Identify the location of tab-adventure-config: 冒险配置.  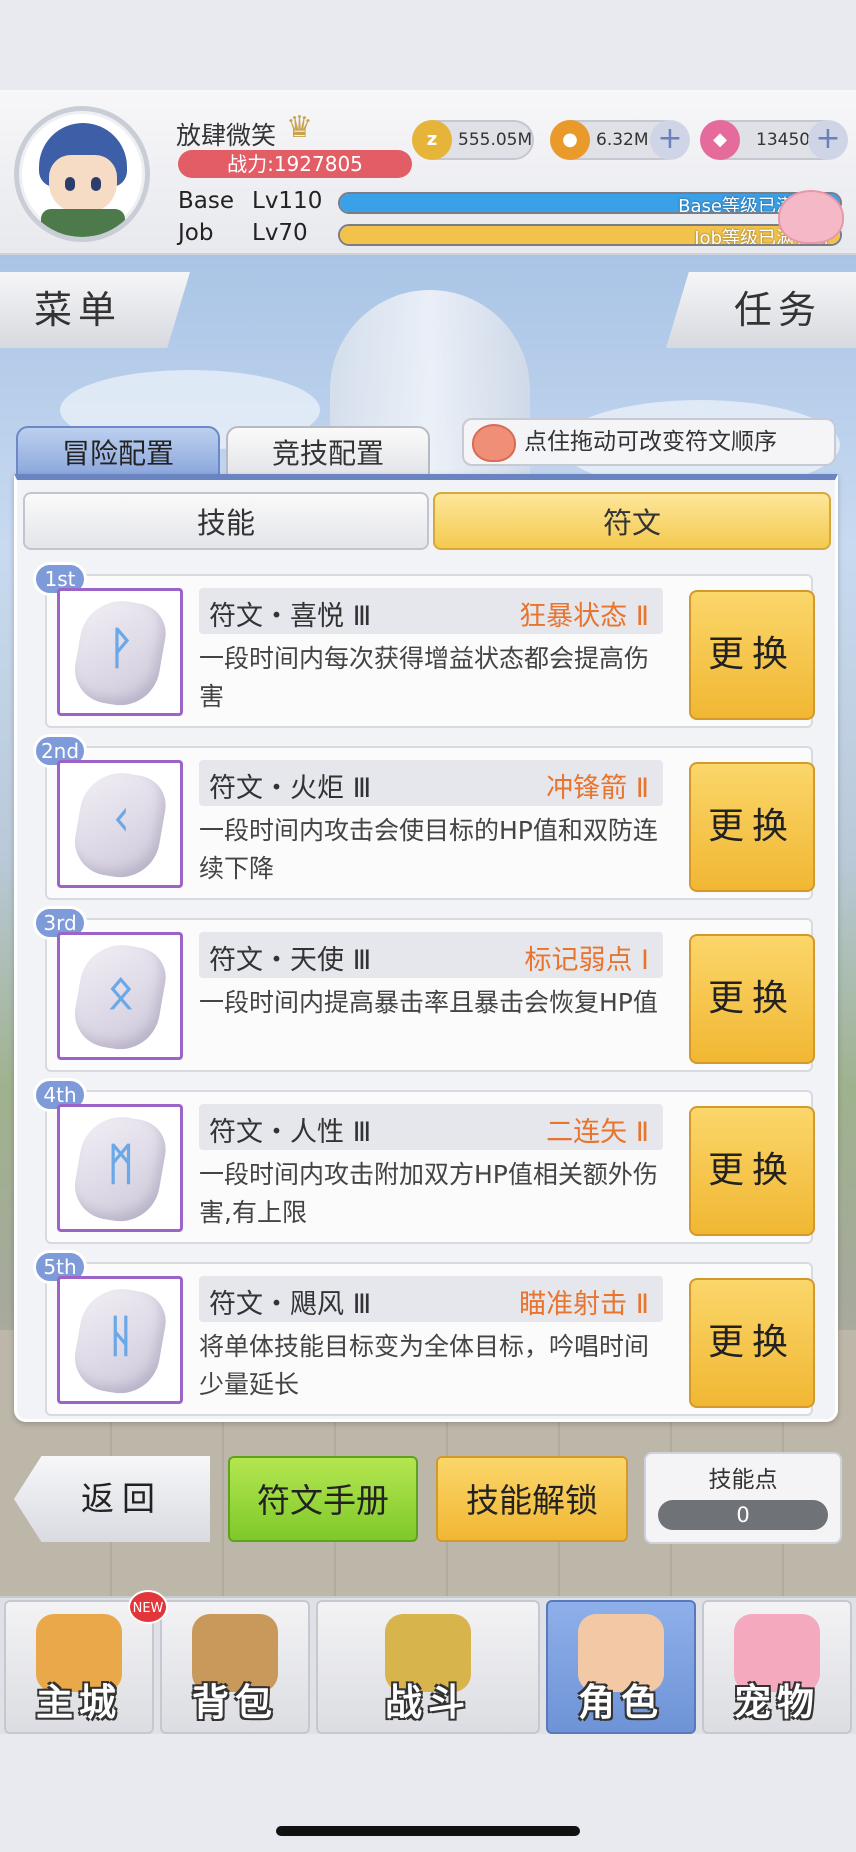
(118, 452).